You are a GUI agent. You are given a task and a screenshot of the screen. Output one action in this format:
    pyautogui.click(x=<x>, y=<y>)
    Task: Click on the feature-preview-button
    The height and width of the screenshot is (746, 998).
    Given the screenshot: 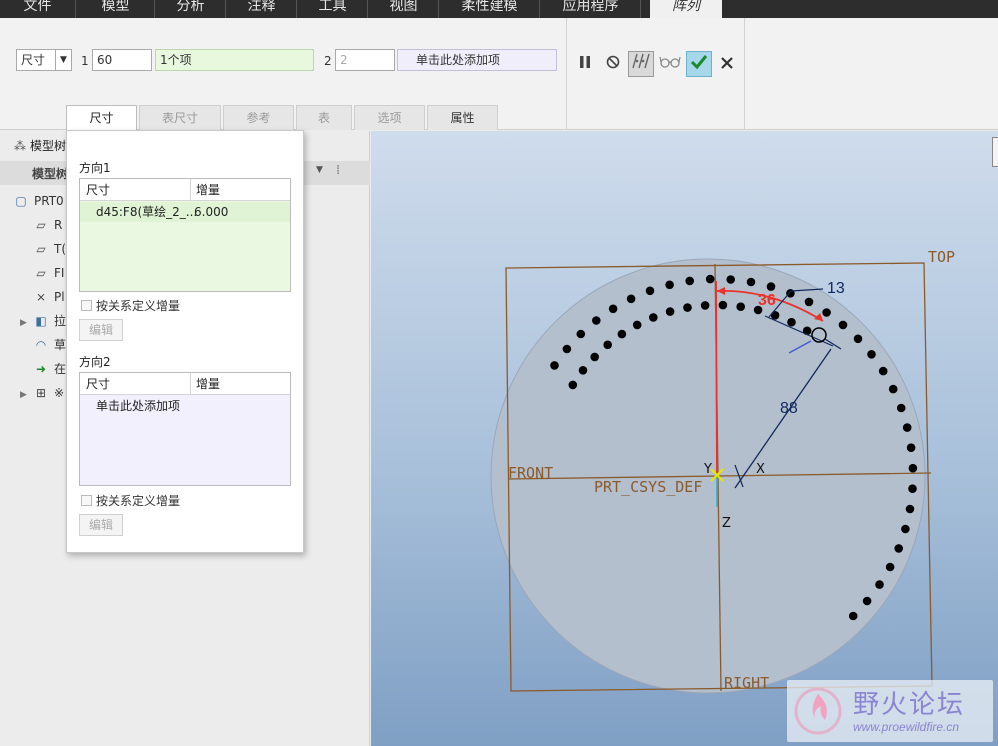 What is the action you would take?
    pyautogui.click(x=641, y=64)
    